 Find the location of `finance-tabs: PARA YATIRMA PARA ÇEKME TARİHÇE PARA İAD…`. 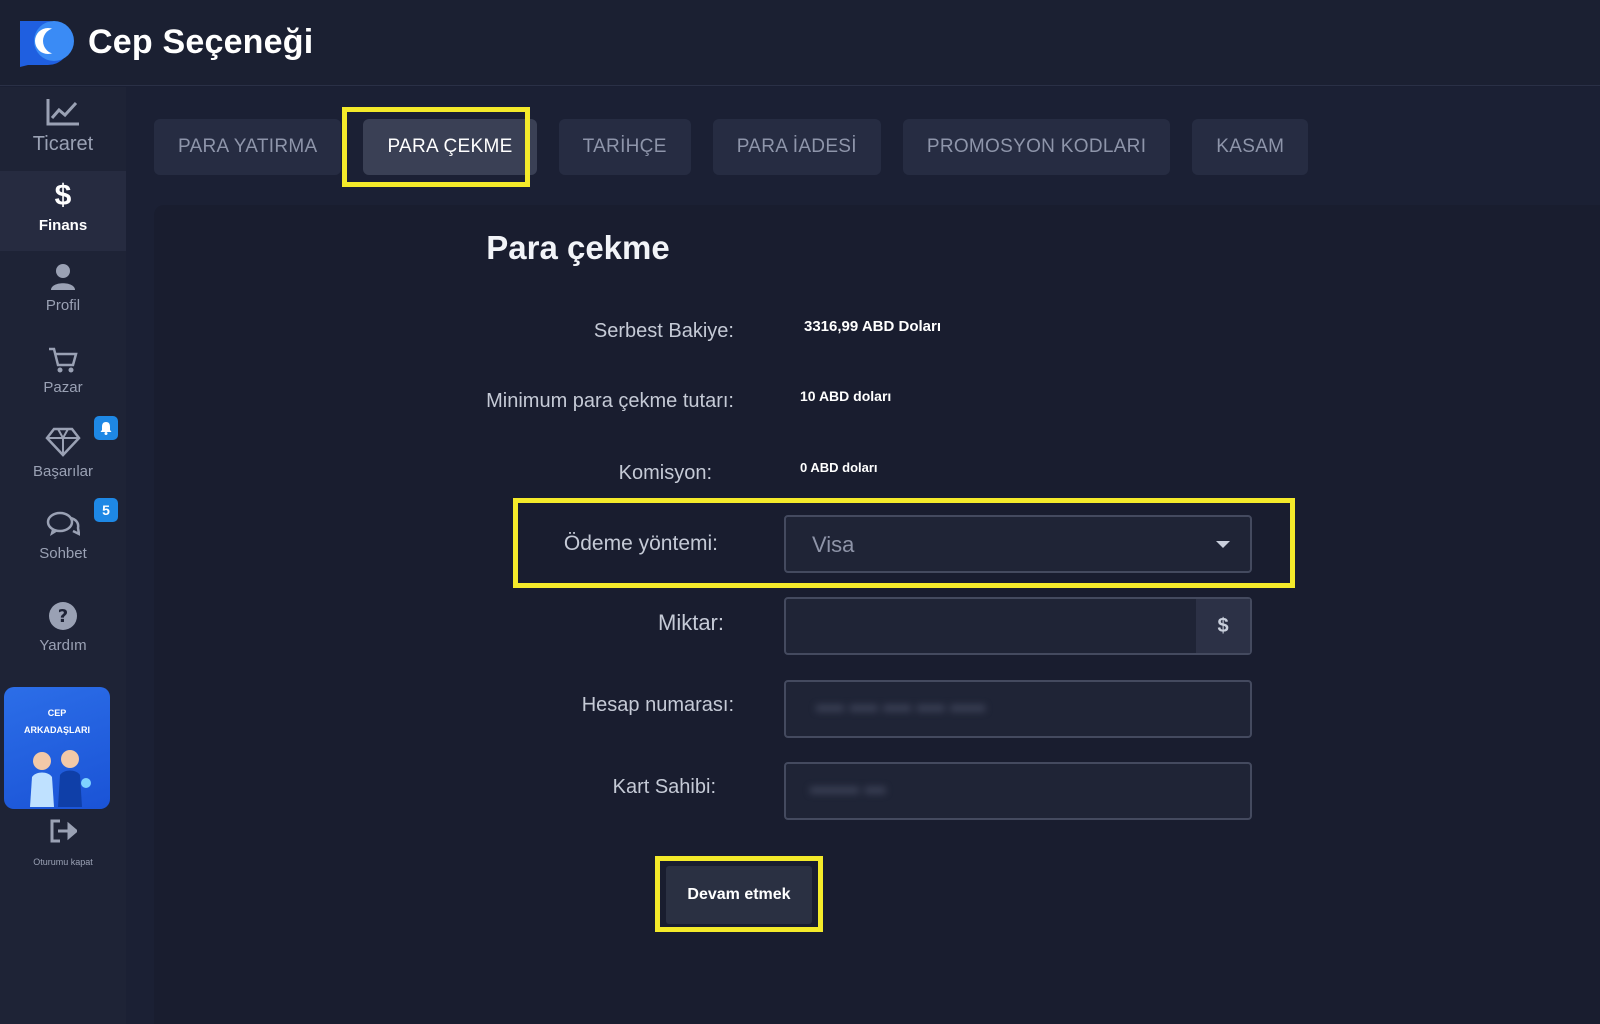

finance-tabs: PARA YATIRMA PARA ÇEKME TARİHÇE PARA İAD… is located at coordinates (742, 147).